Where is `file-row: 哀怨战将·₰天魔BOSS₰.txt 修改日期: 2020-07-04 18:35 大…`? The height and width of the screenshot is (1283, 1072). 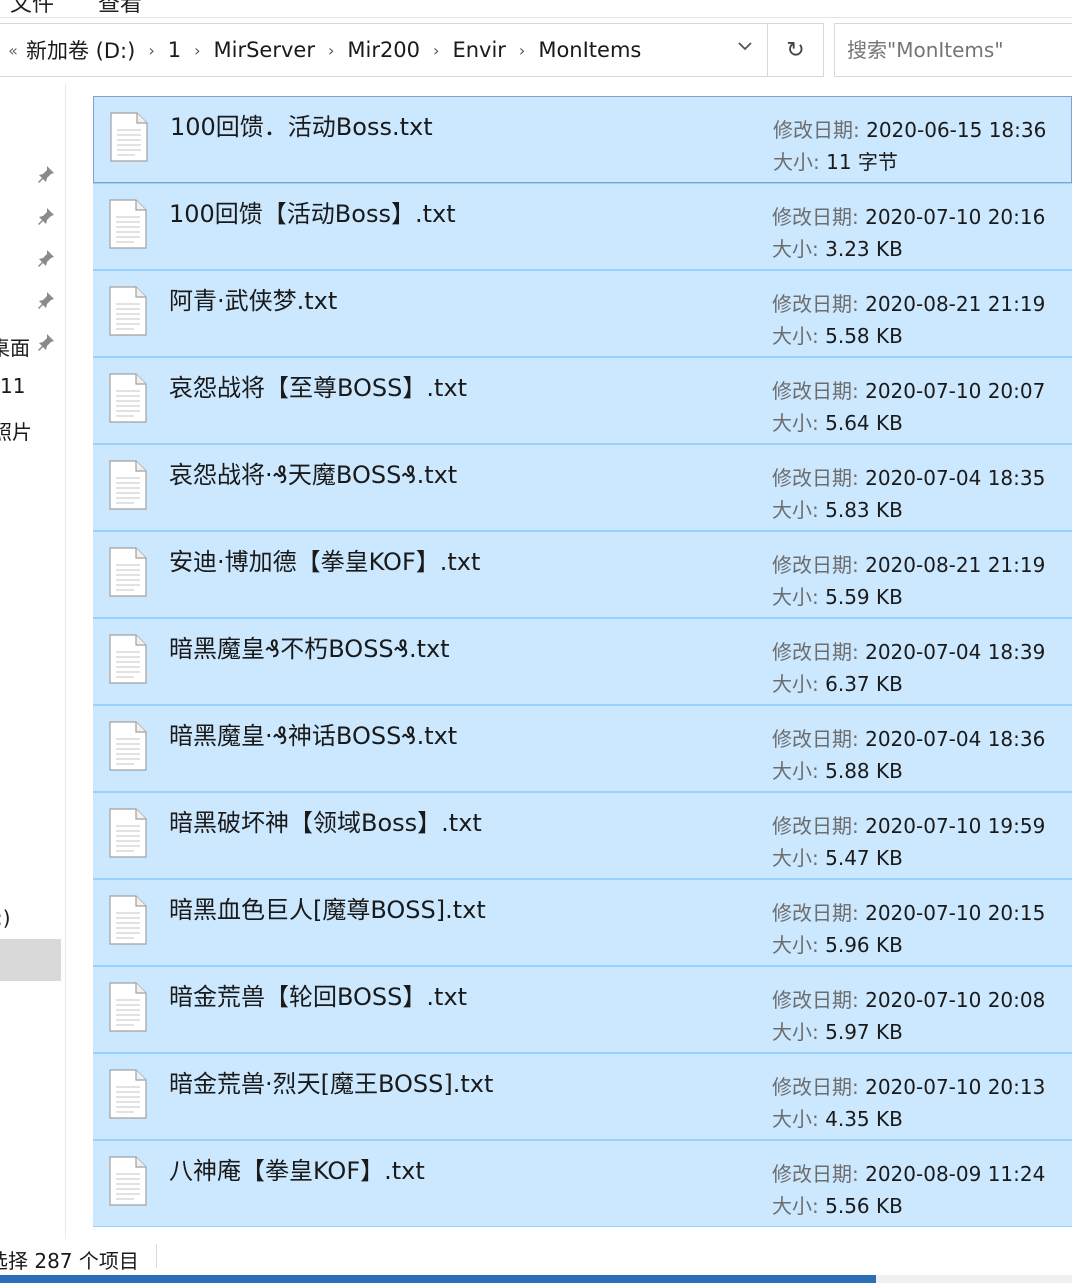
file-row: 哀怨战将·₰天魔BOSS₰.txt 修改日期: 2020-07-04 18:35 大… is located at coordinates (582, 487).